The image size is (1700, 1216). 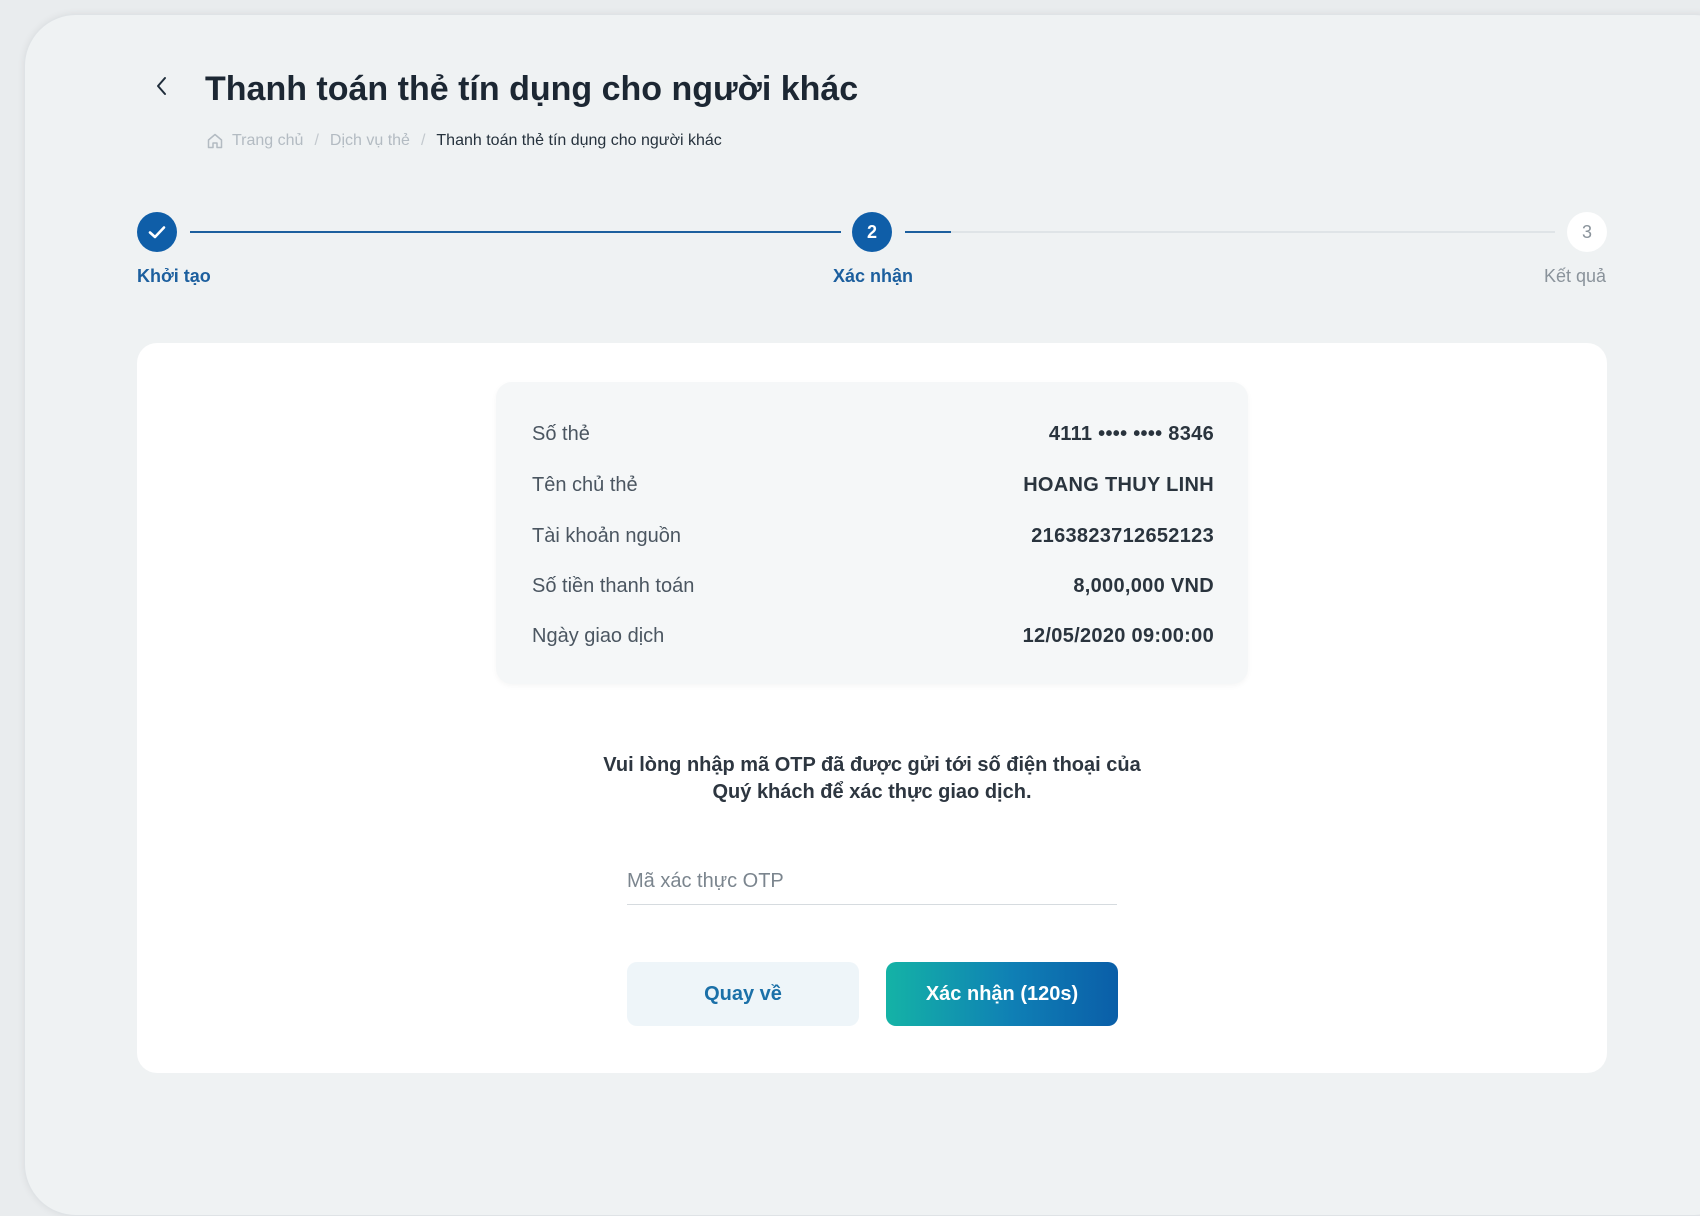 What do you see at coordinates (1131, 433) in the screenshot?
I see `row-value: 4111 •••• •••• 8346` at bounding box center [1131, 433].